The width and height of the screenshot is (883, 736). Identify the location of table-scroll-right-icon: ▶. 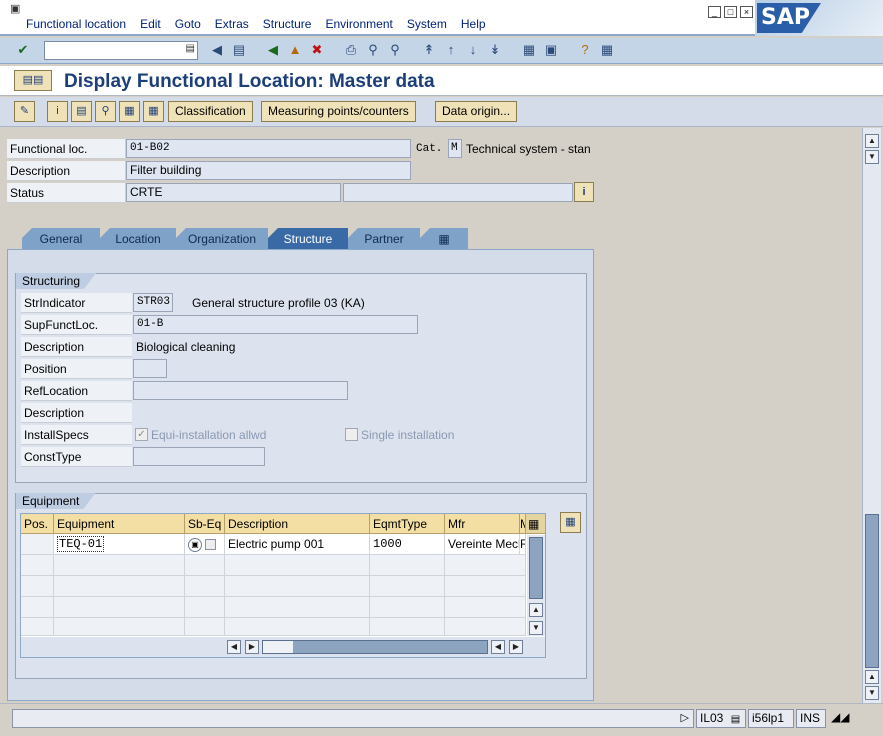
(252, 647).